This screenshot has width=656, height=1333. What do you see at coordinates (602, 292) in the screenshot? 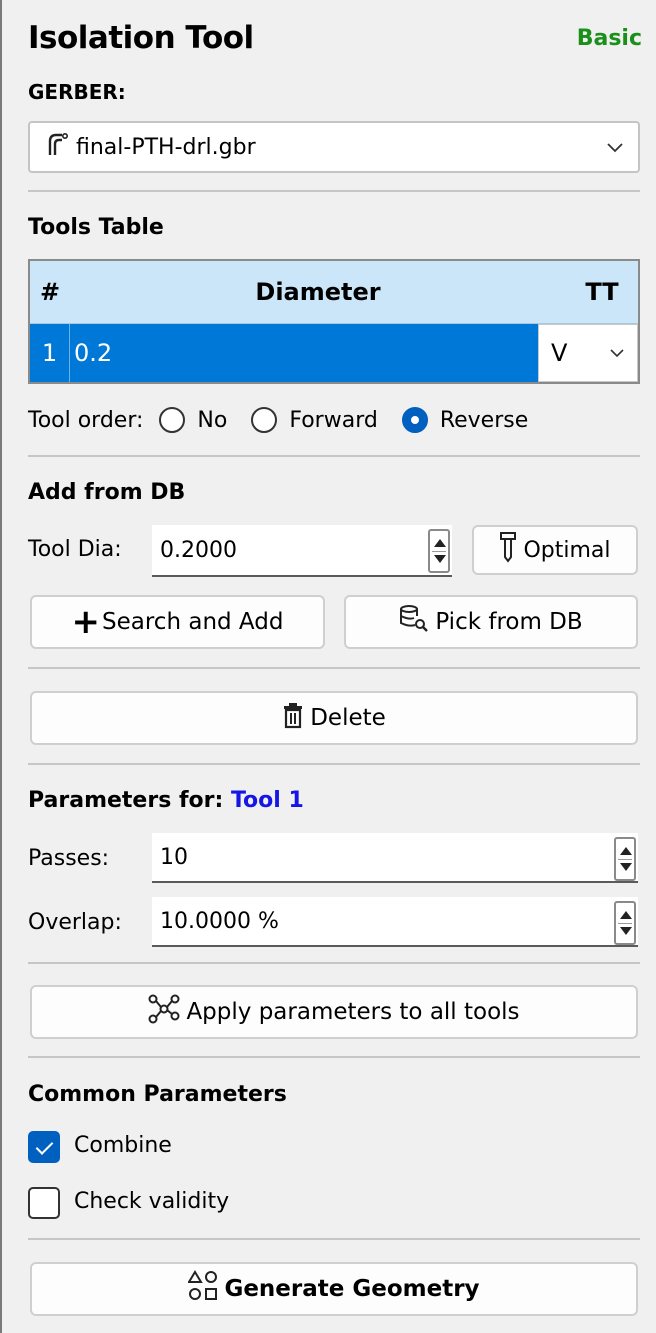
I see `header-tool-type: TT` at bounding box center [602, 292].